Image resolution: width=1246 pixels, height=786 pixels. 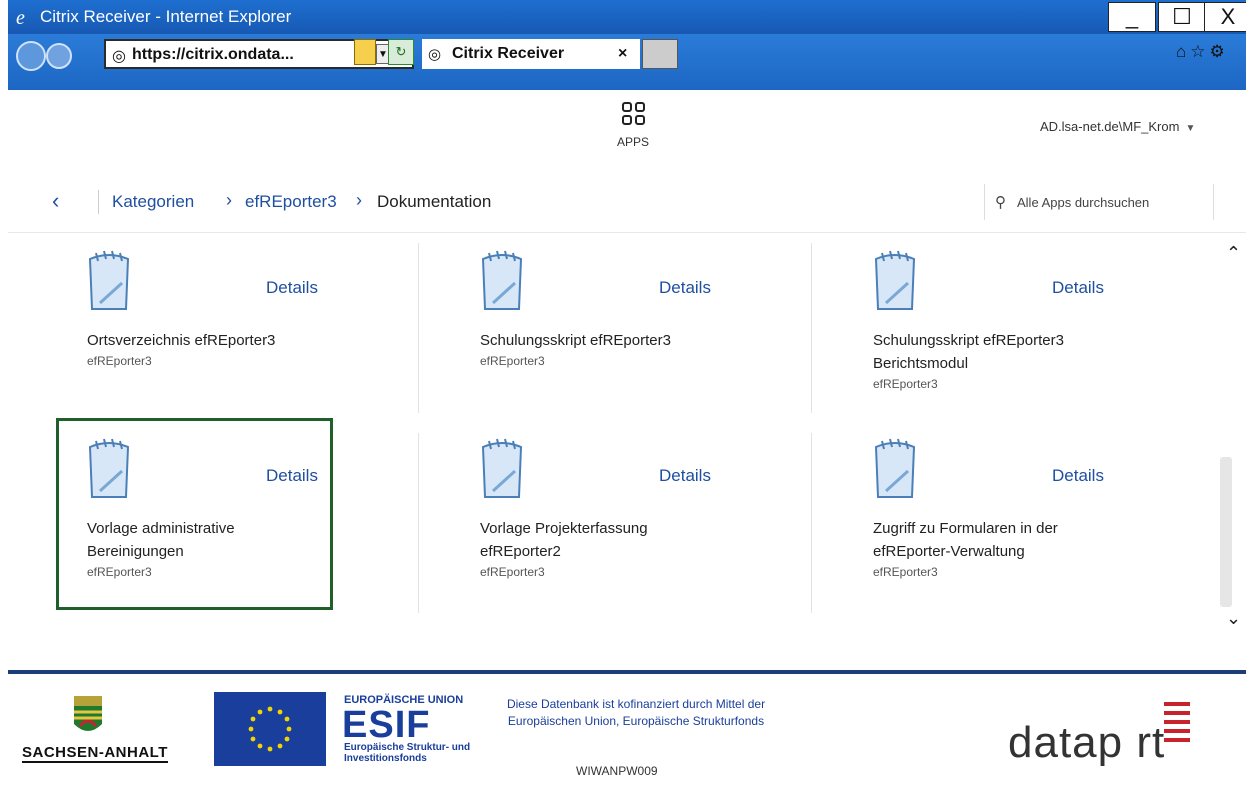 I want to click on sachsen-anhalt-crest-icon, so click(x=88, y=713).